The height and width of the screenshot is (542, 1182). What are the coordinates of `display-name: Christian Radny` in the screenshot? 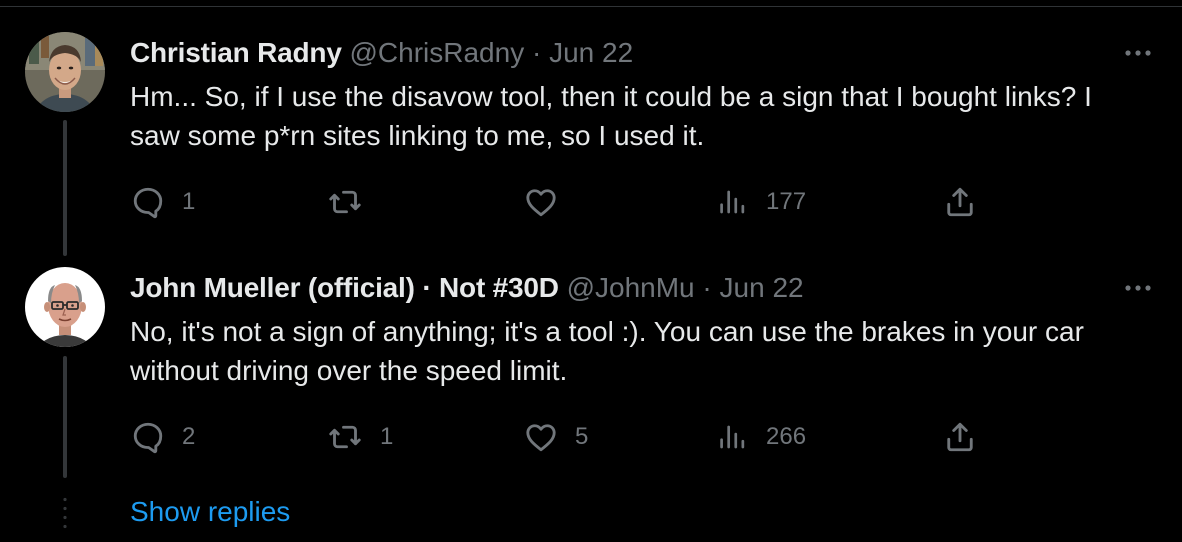 It's located at (236, 52).